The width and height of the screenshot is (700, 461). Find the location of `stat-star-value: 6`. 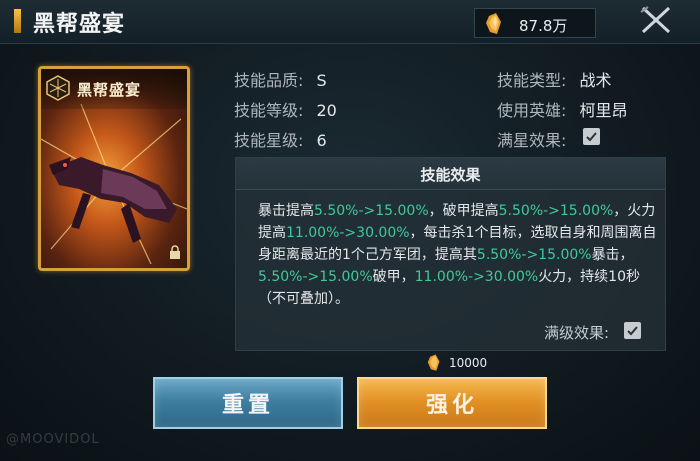

stat-star-value: 6 is located at coordinates (321, 140).